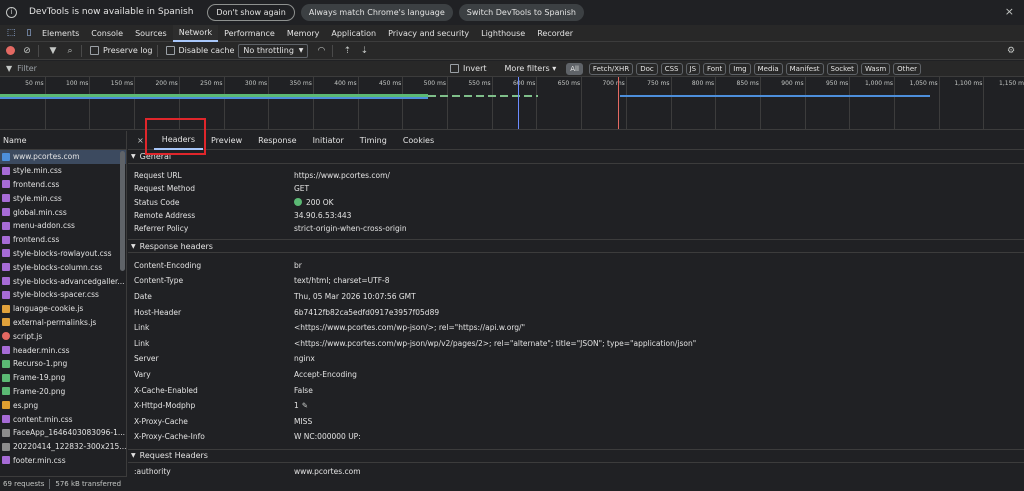 Image resolution: width=1024 pixels, height=491 pixels. Describe the element at coordinates (63, 157) in the screenshot. I see `request-row: www.pcortes.com` at that location.